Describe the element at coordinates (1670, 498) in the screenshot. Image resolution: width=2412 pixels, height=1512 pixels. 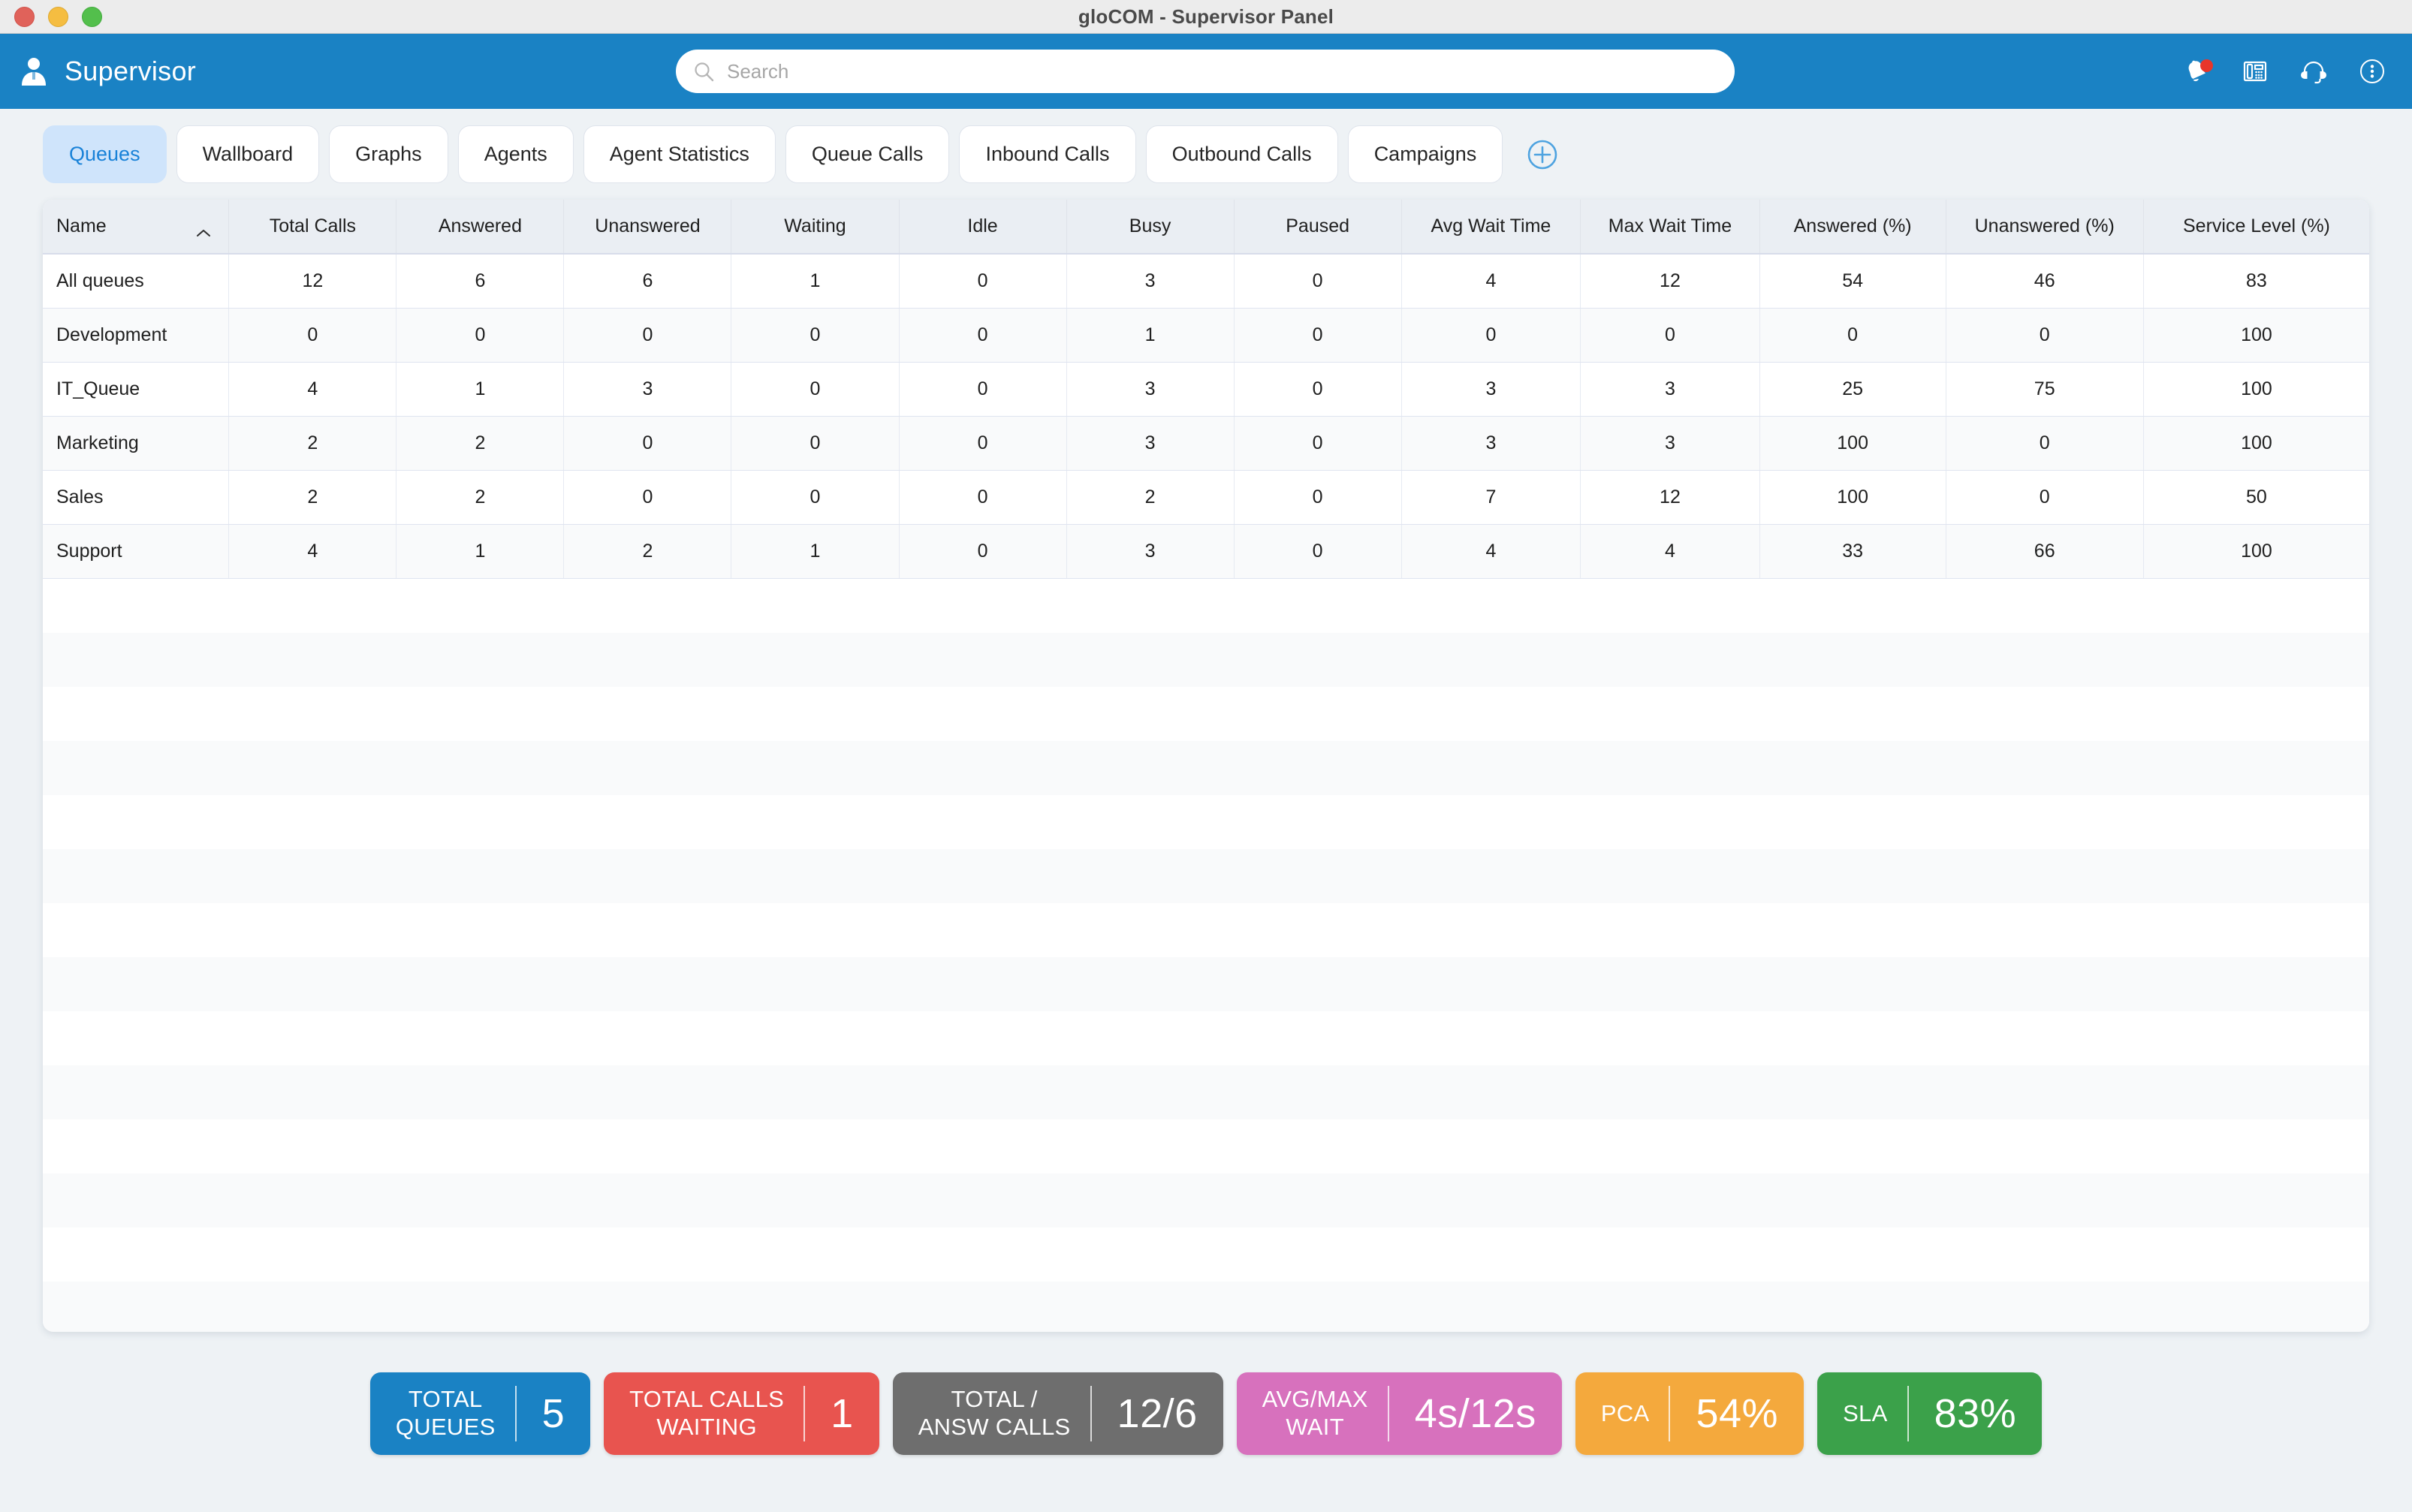
I see `cell-max-wait-time: 12` at that location.